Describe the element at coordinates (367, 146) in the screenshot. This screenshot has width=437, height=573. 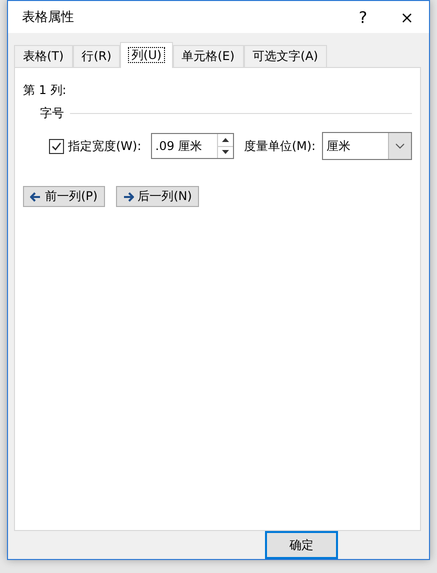
I see `unit-dropdown: 厘米` at that location.